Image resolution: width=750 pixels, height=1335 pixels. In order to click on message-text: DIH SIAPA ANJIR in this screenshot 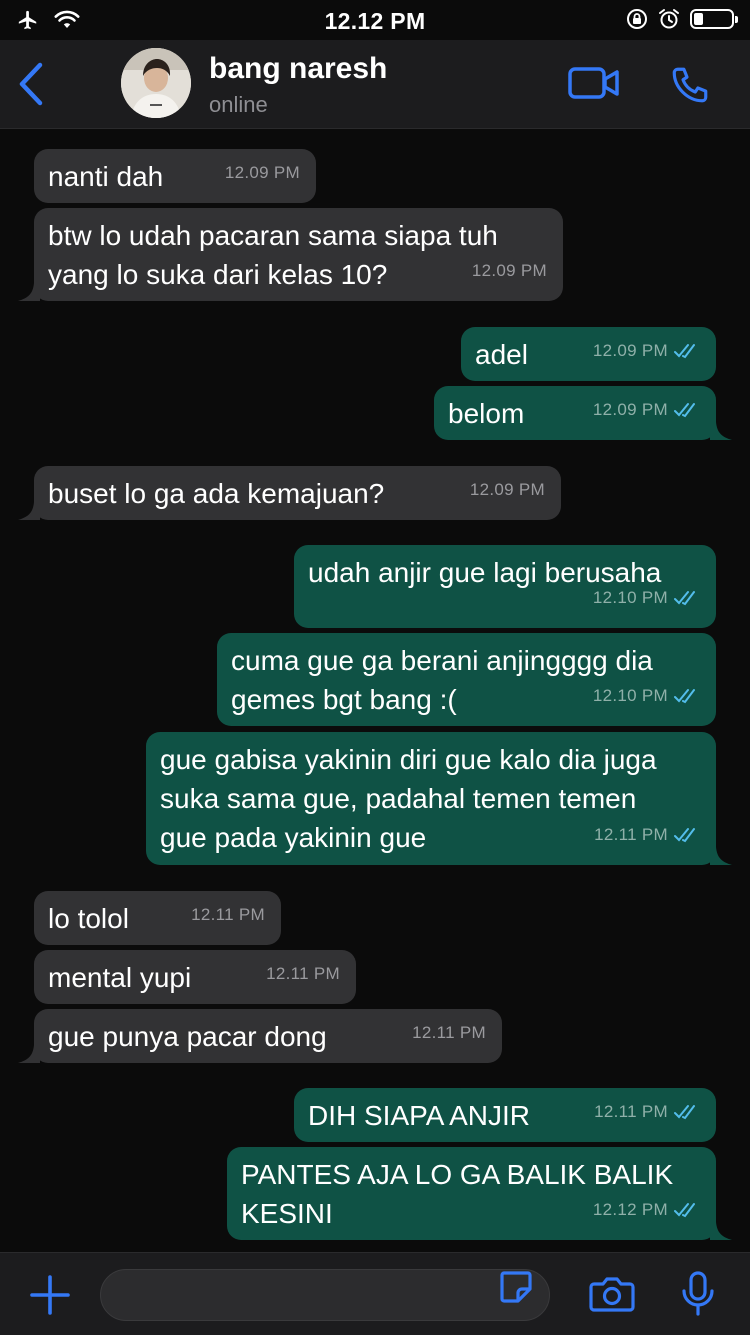, I will do `click(419, 1115)`.